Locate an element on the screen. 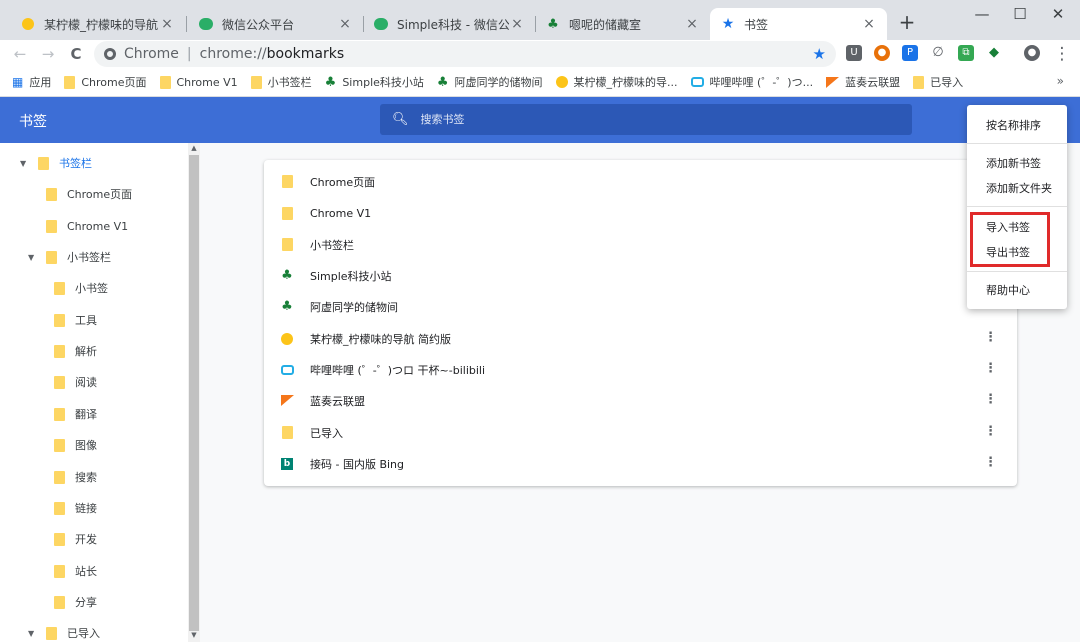 The image size is (1080, 642). tree-item-label: 搜索 is located at coordinates (86, 477).